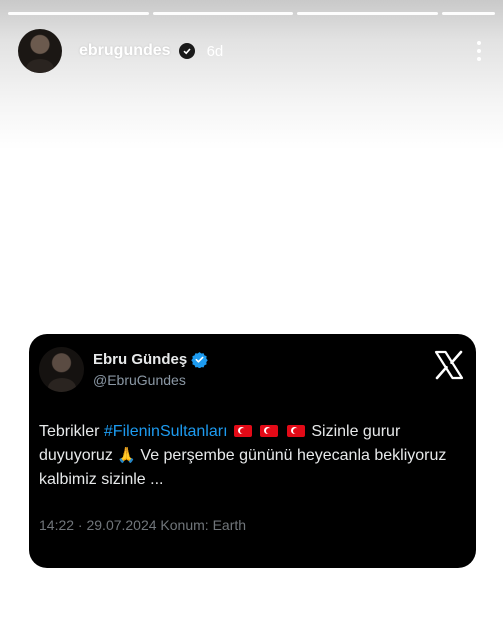  I want to click on x-logo-icon, so click(449, 365).